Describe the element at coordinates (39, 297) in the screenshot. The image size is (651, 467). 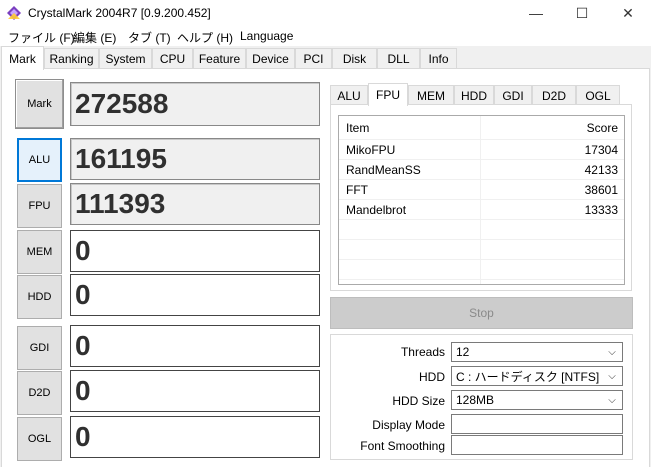
I see `hdd-button: HDD` at that location.